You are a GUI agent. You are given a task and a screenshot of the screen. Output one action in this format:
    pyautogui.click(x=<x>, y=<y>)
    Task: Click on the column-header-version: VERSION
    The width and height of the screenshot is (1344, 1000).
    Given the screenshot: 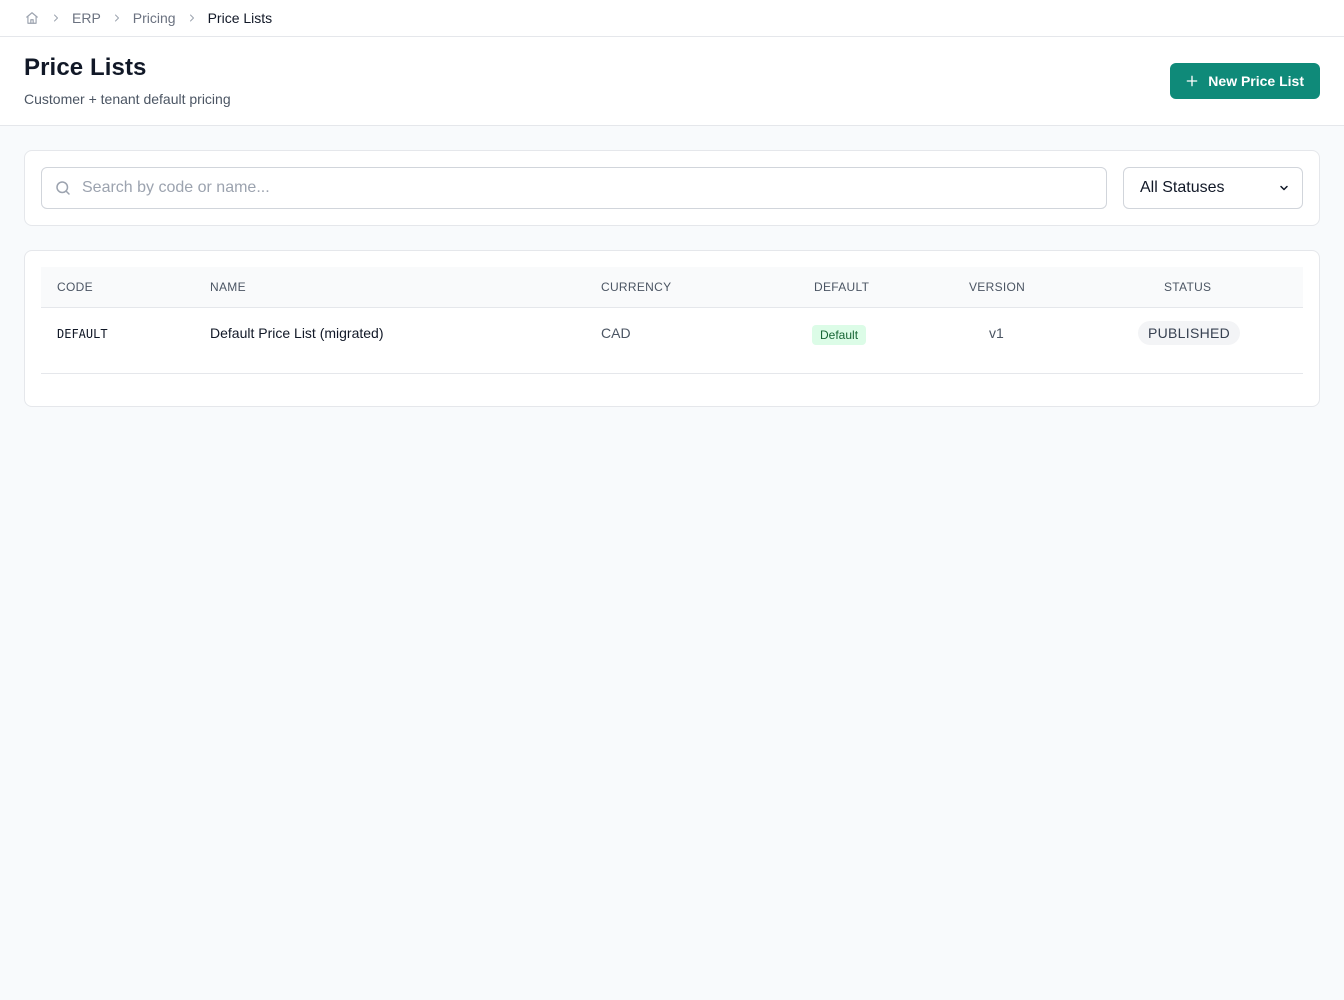 What is the action you would take?
    pyautogui.click(x=997, y=287)
    